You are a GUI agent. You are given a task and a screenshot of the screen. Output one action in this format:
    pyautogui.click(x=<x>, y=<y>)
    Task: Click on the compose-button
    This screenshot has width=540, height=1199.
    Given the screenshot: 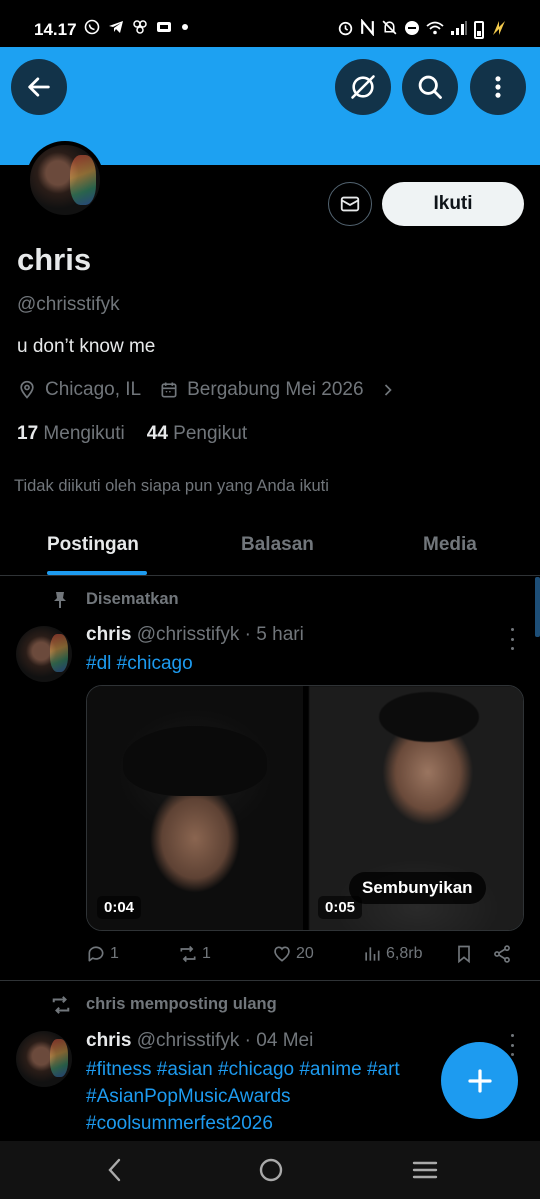 What is the action you would take?
    pyautogui.click(x=479, y=1080)
    